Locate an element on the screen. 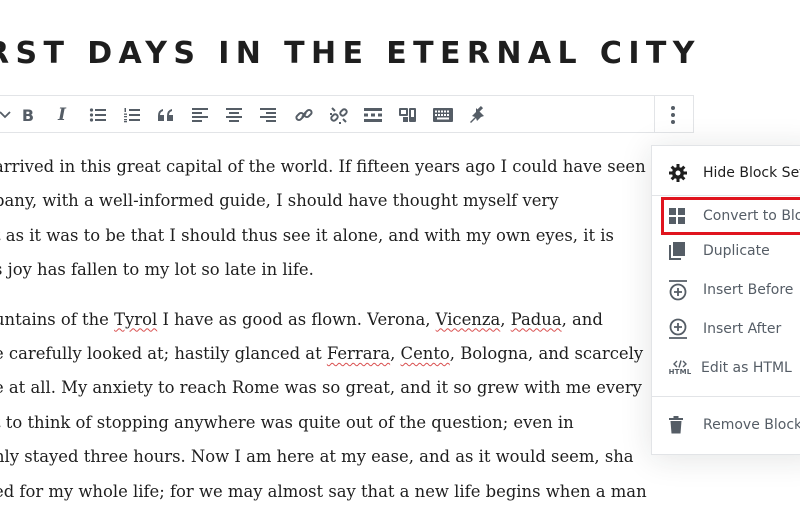 This screenshot has height=509, width=800. vertical-ellipsis-icon is located at coordinates (673, 115).